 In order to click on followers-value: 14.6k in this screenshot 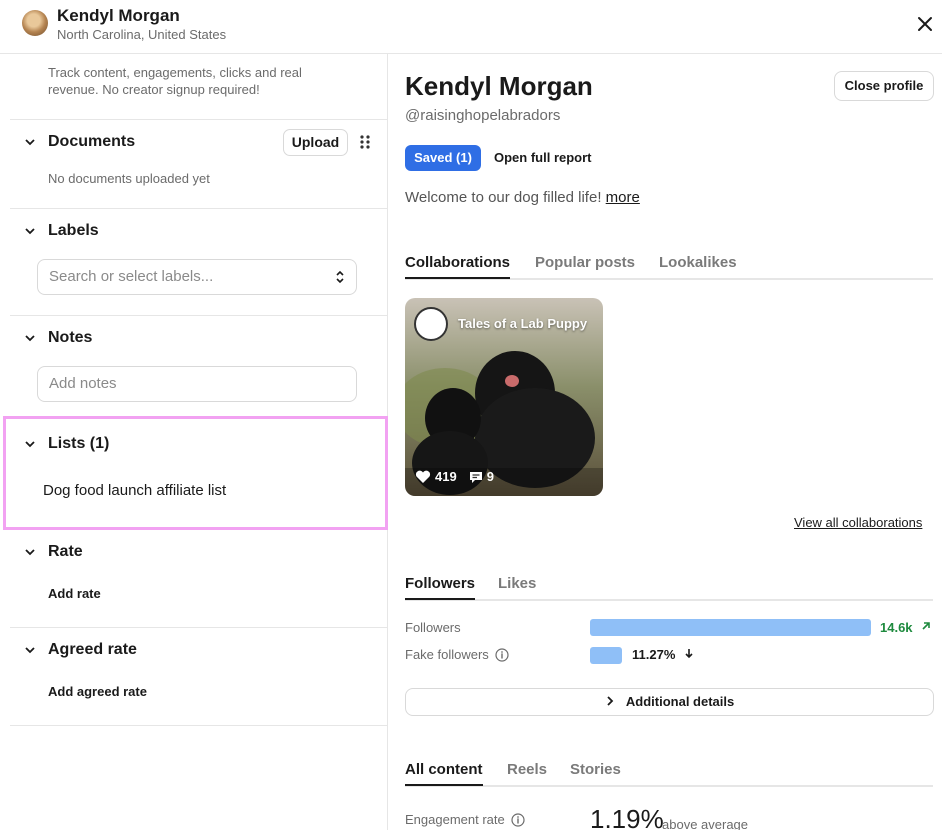, I will do `click(906, 627)`.